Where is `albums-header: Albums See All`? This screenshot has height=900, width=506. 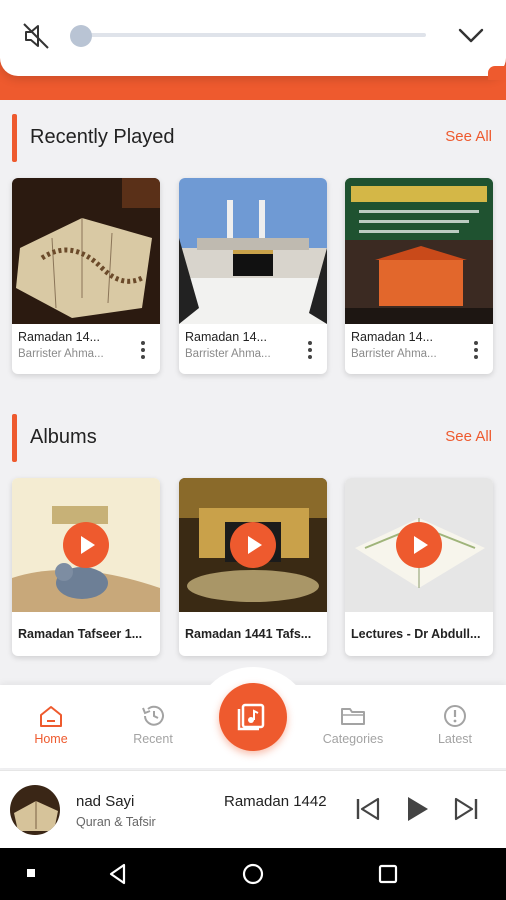
albums-header: Albums See All is located at coordinates (253, 438).